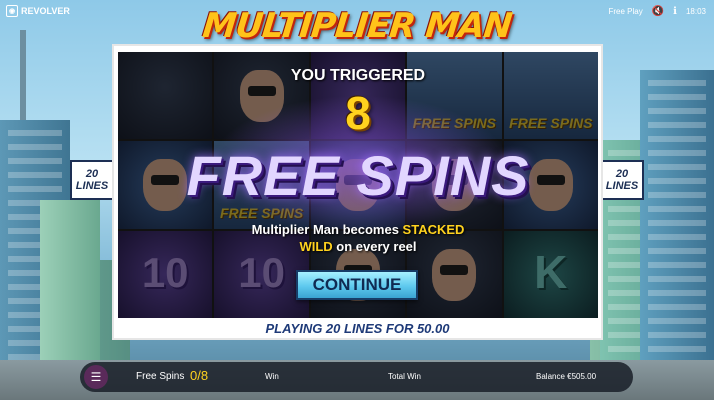 The image size is (714, 400). I want to click on total-win-label: Total Win, so click(404, 376).